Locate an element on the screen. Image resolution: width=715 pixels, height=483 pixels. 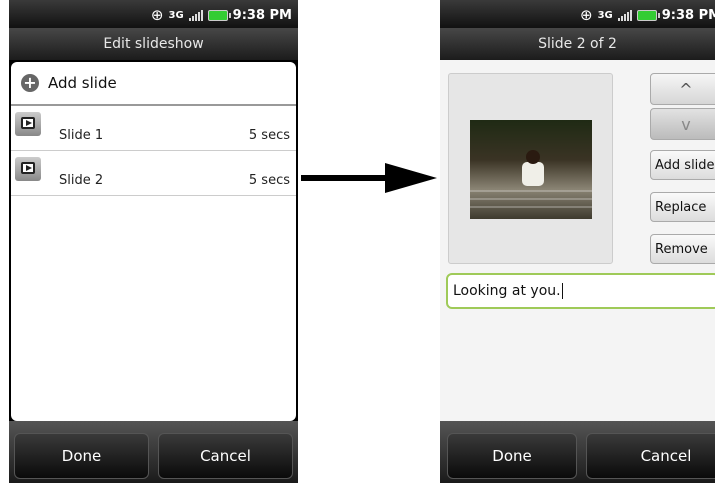
slide-photo is located at coordinates (531, 169).